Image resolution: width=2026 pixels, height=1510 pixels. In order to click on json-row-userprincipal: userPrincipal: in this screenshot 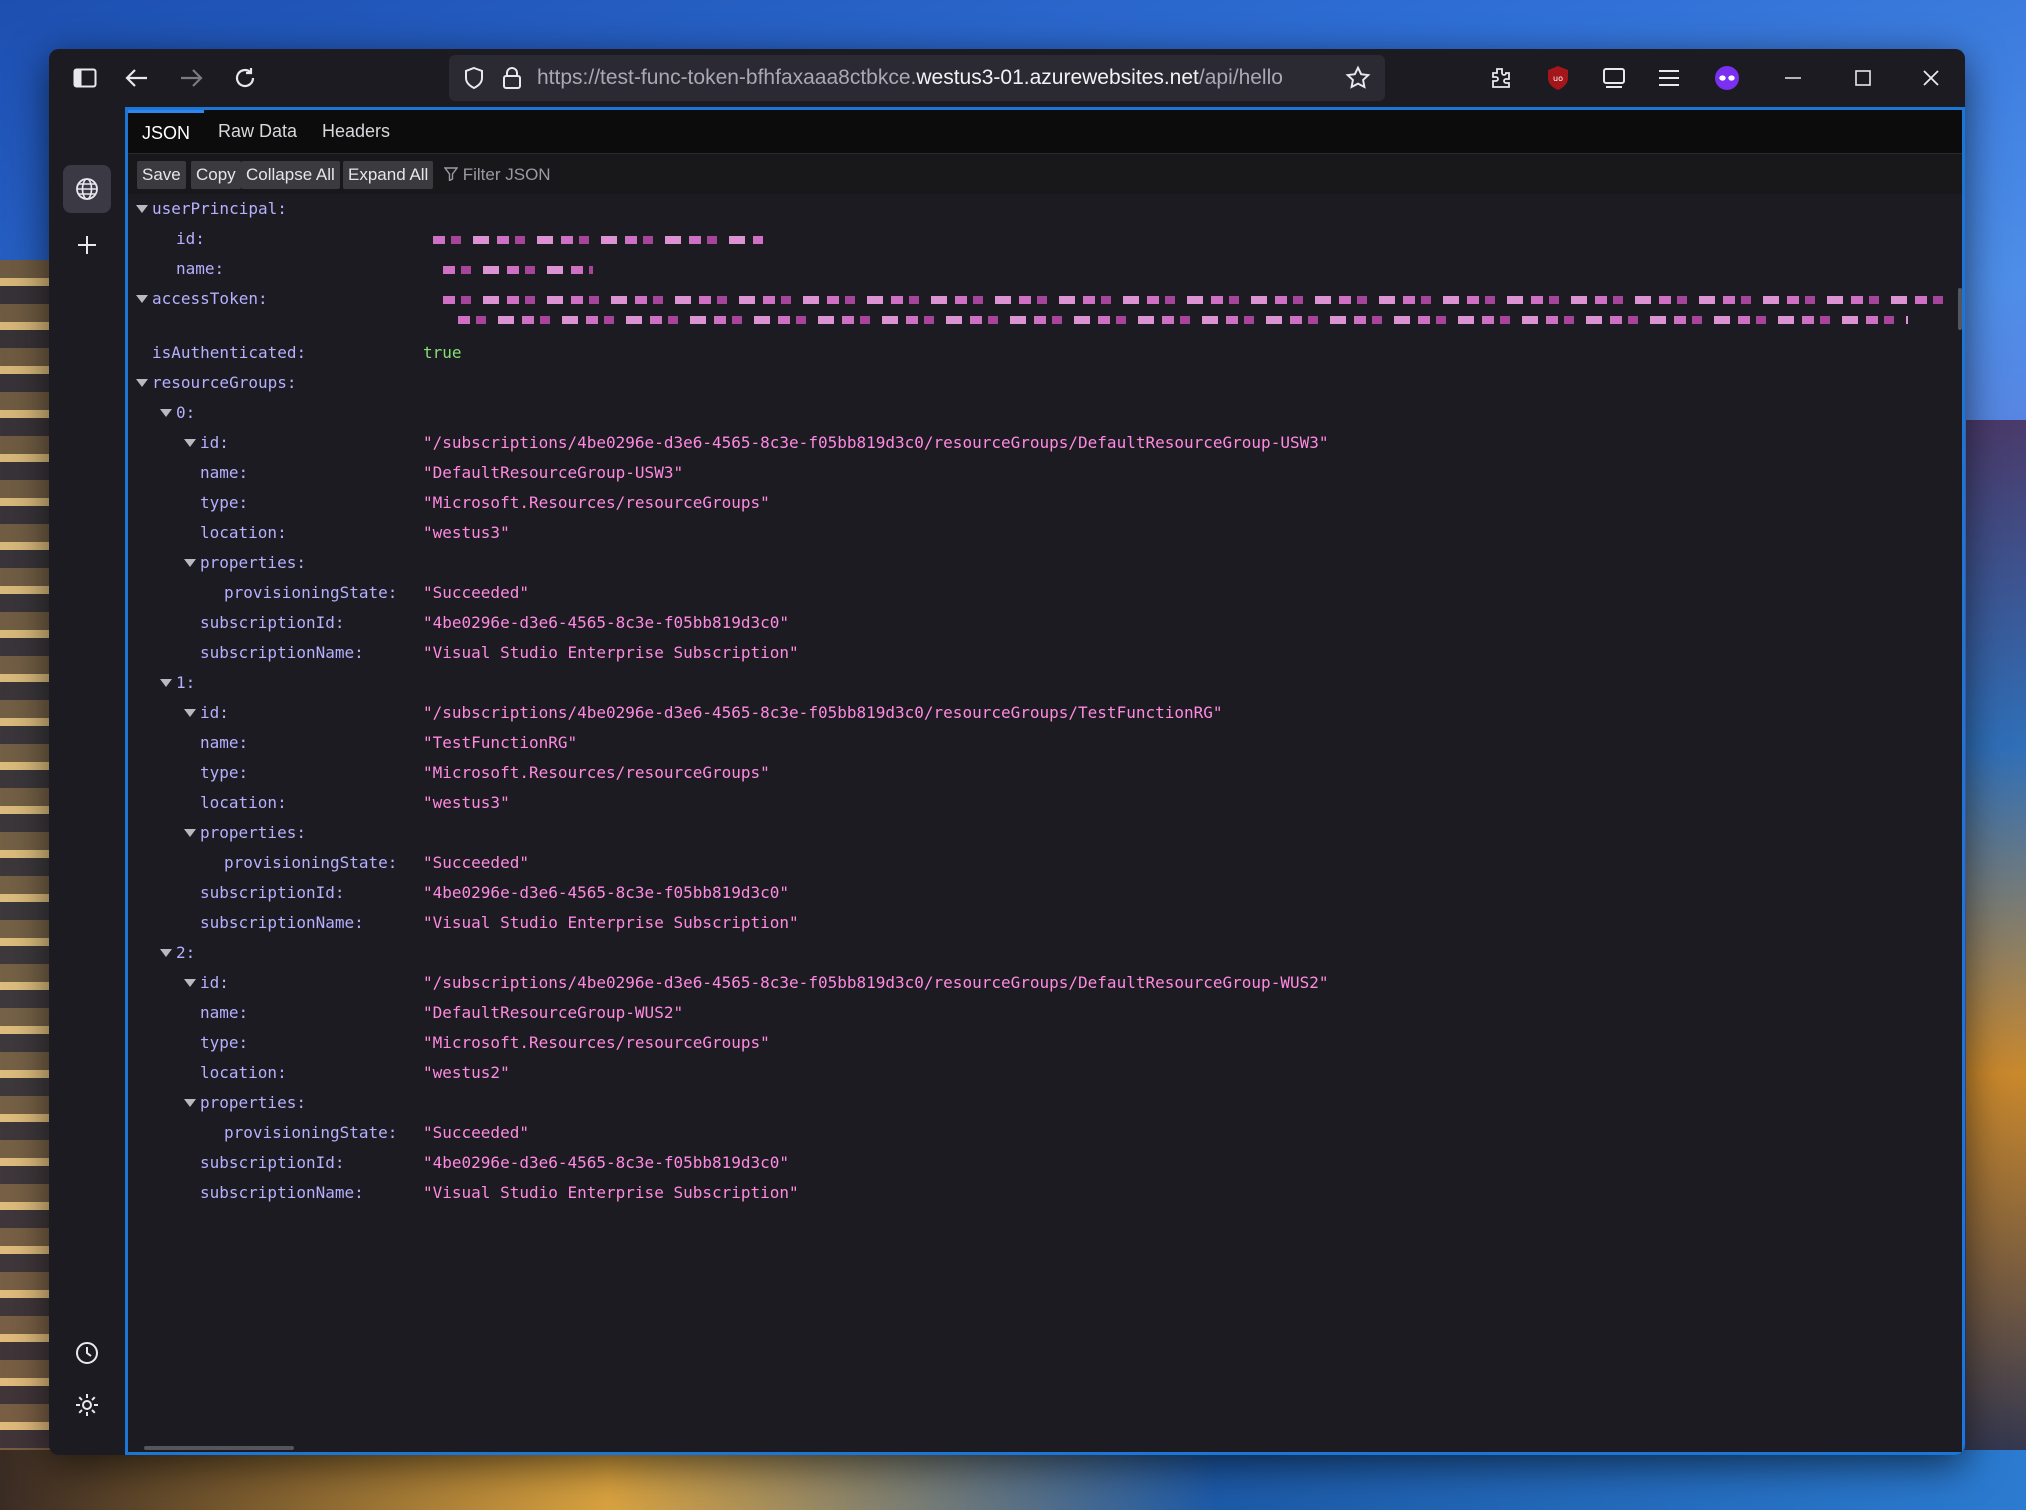, I will do `click(1045, 209)`.